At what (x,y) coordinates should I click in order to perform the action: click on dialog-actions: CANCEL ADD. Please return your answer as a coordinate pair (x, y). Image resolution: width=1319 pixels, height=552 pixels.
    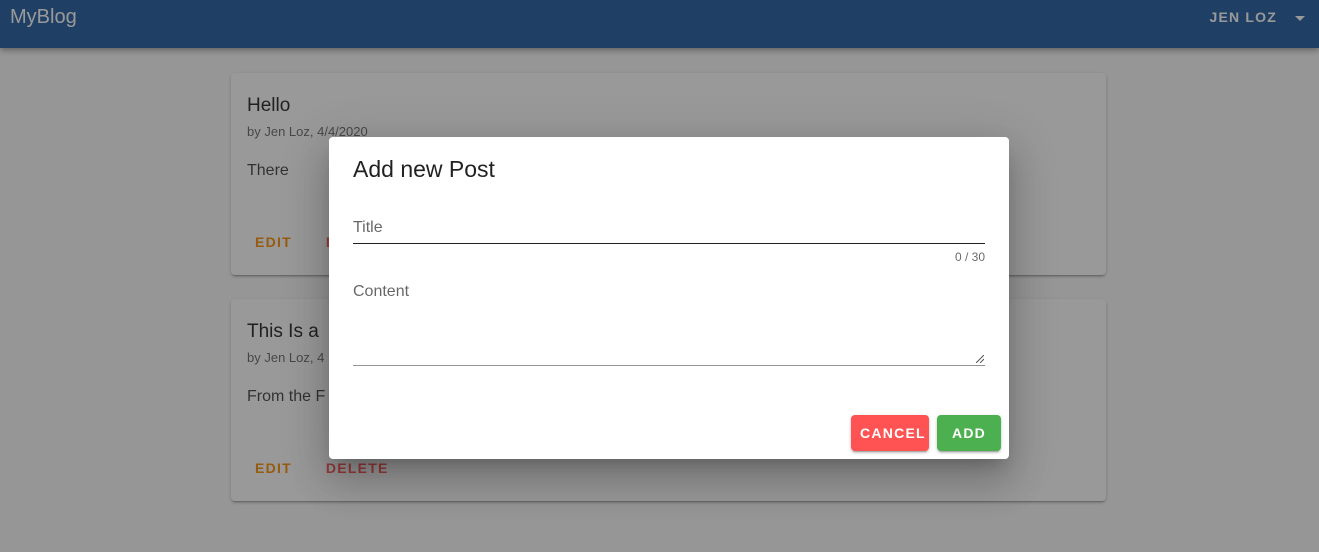
    Looking at the image, I should click on (926, 433).